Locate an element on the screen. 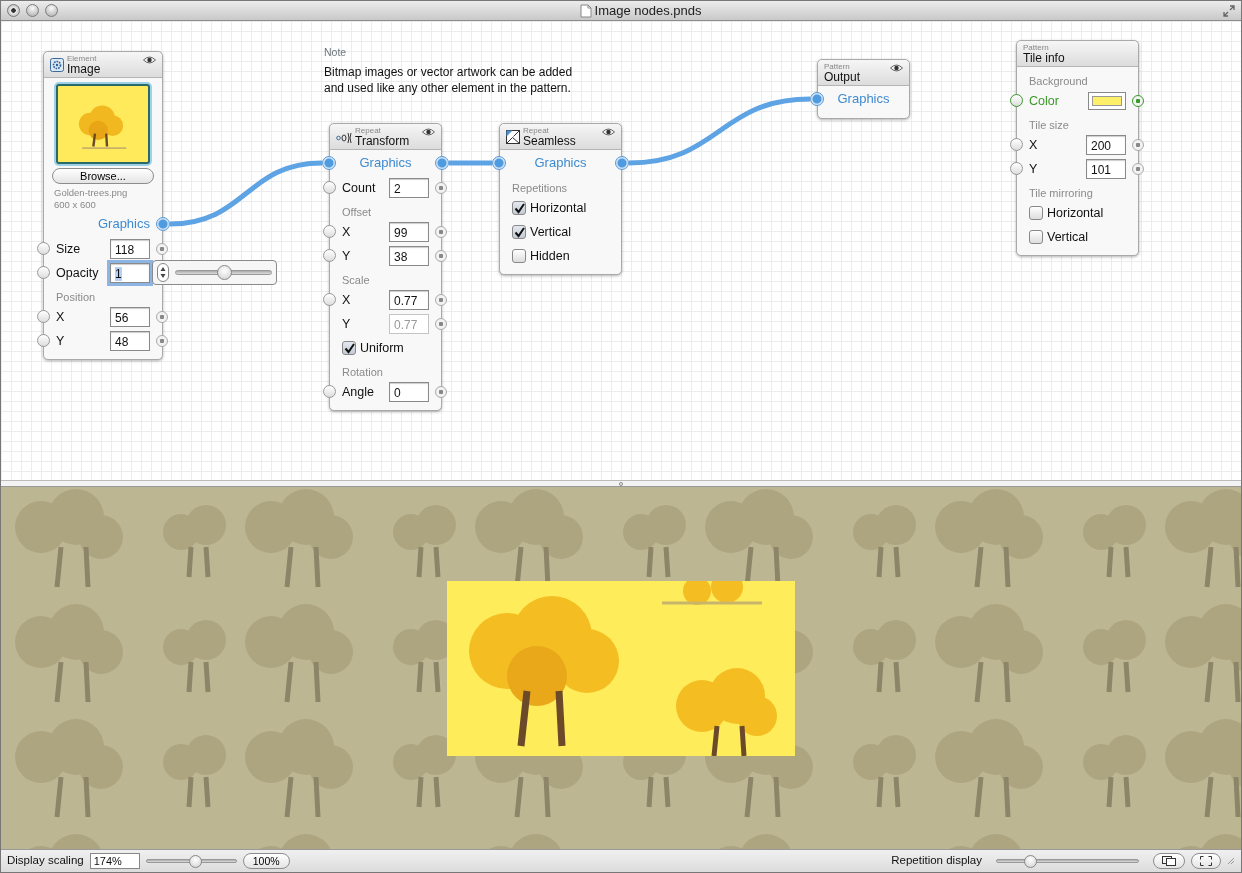  number-field: 2 is located at coordinates (409, 188).